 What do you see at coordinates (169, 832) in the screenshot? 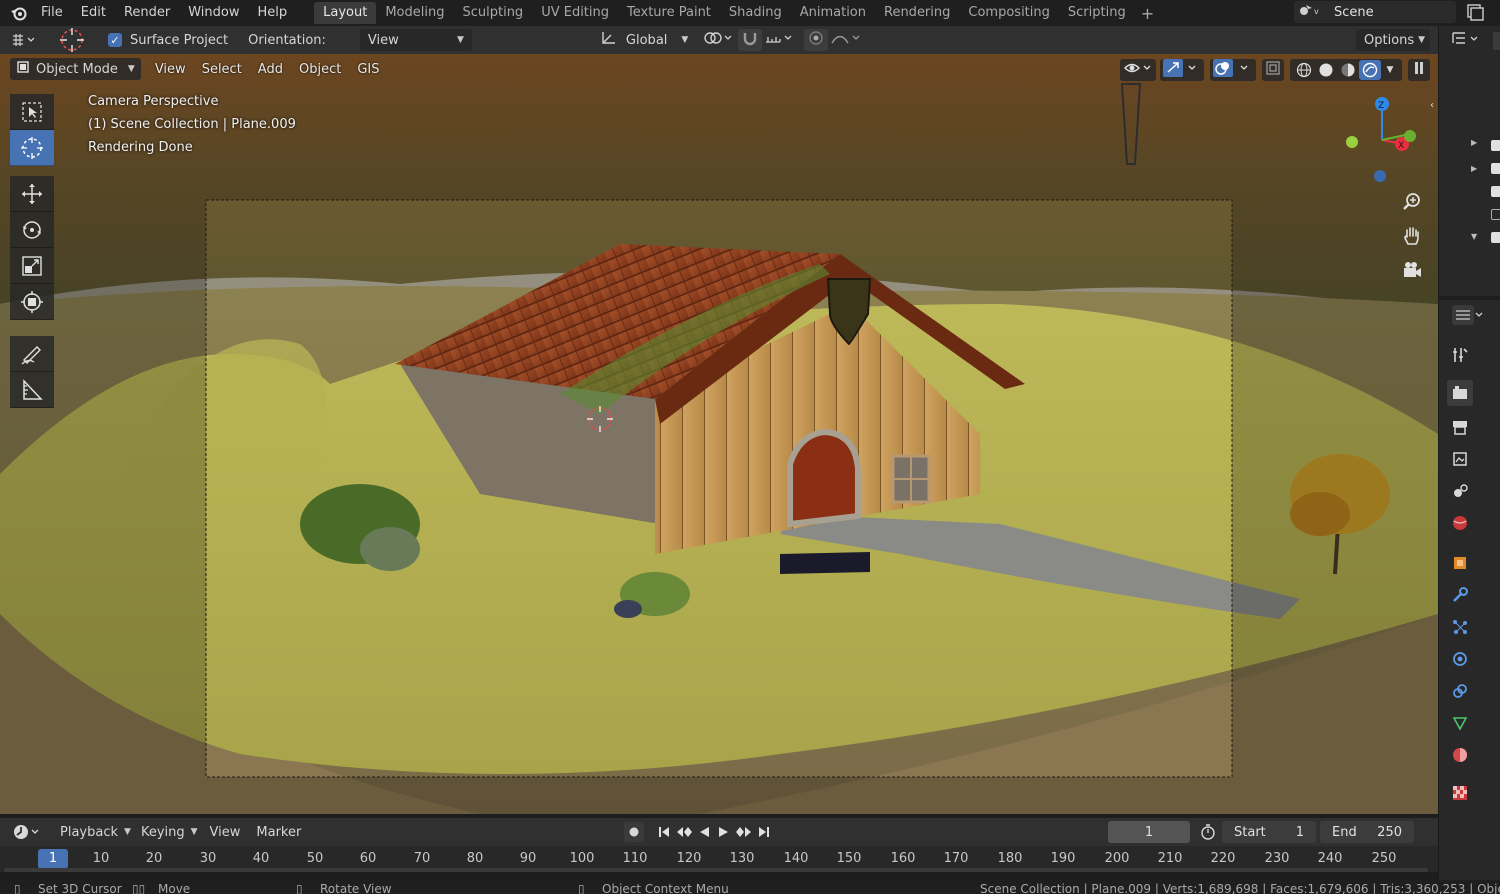
I see `timeline-menu-keying: Keying ▼` at bounding box center [169, 832].